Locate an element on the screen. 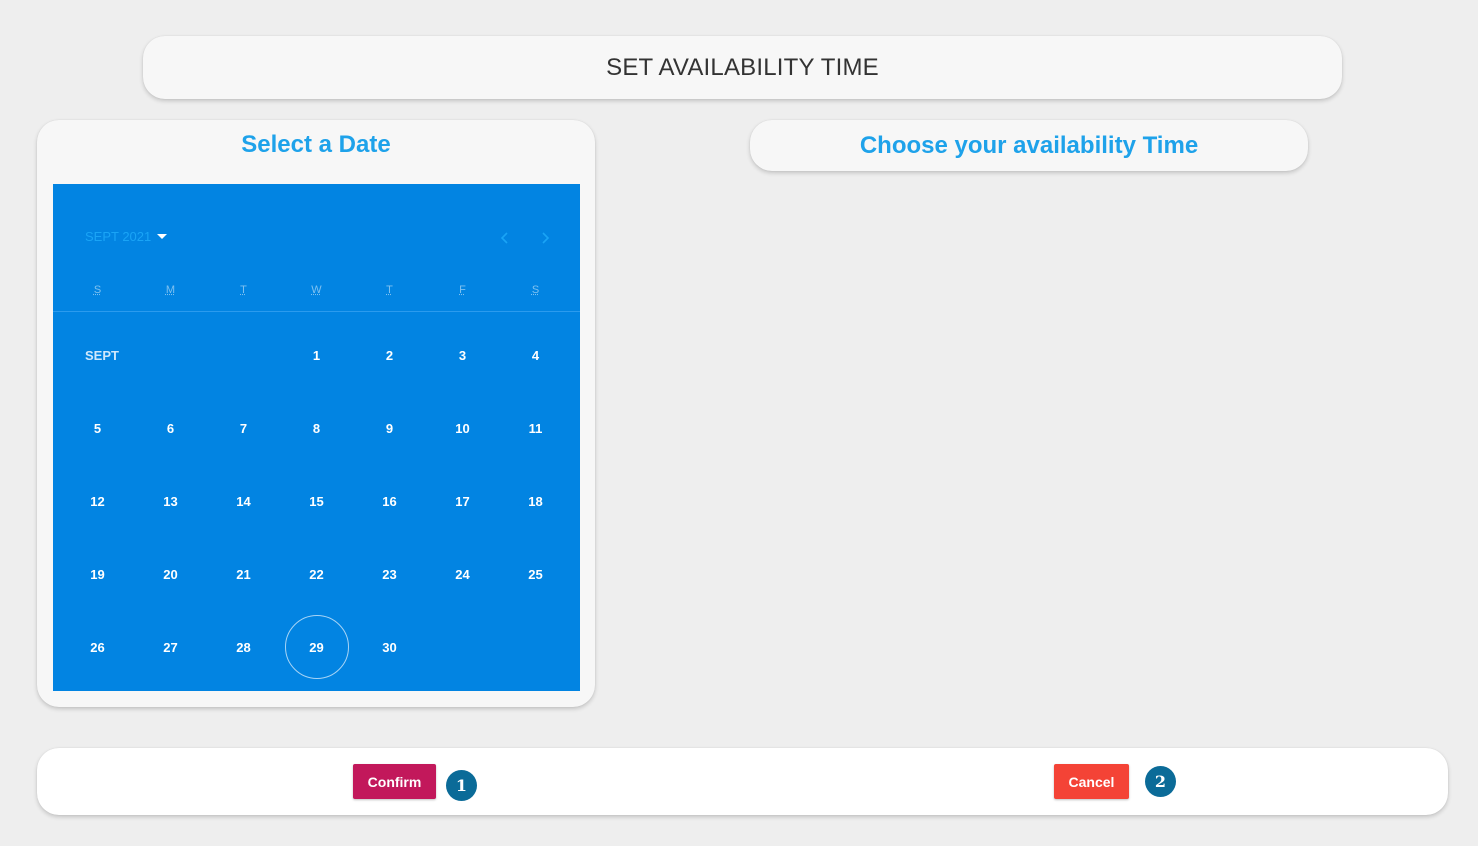  calendar-day: 6 is located at coordinates (171, 428).